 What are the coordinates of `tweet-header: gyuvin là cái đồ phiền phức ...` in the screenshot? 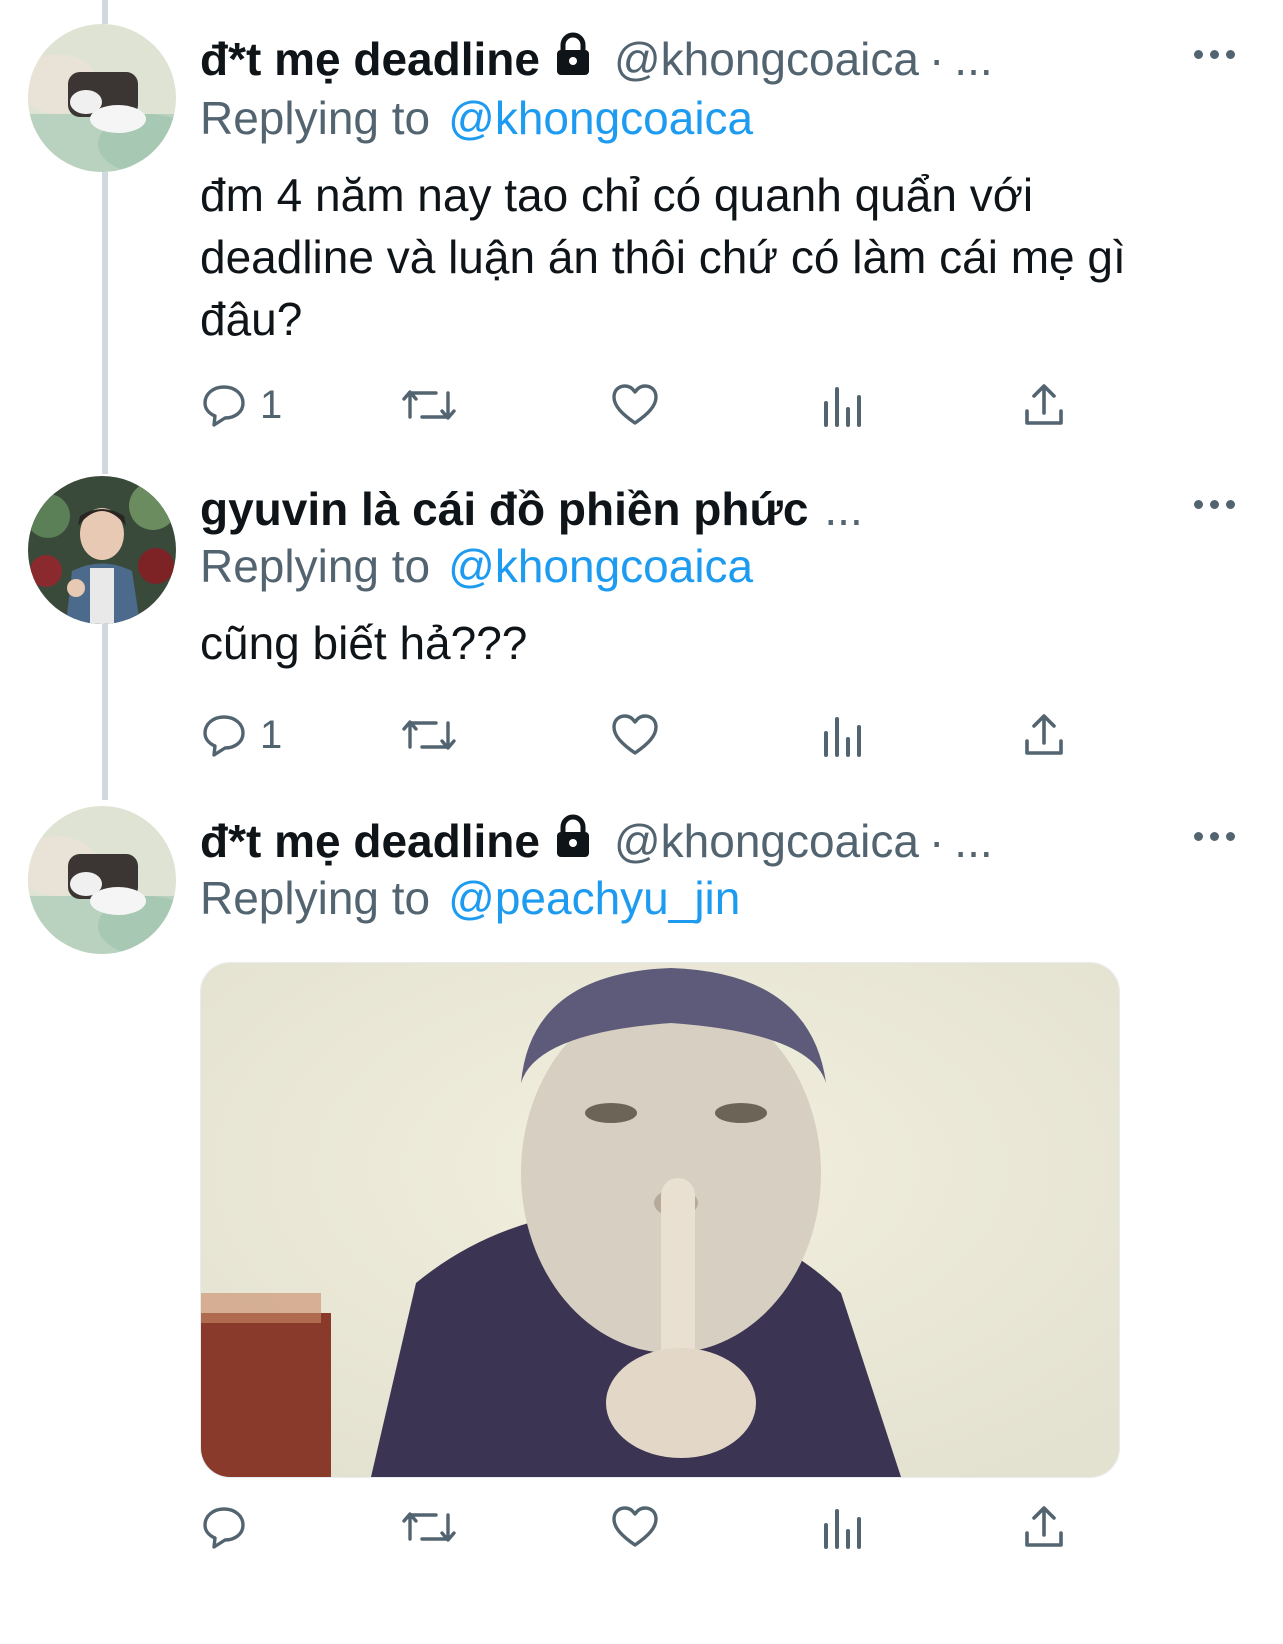 It's located at (531, 509).